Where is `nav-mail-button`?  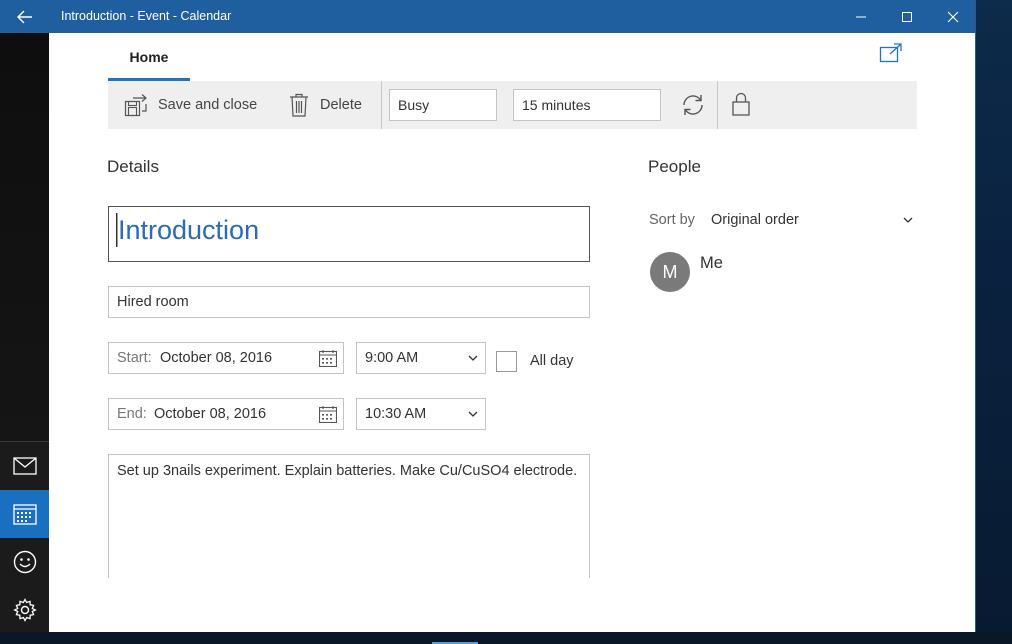
nav-mail-button is located at coordinates (24, 466).